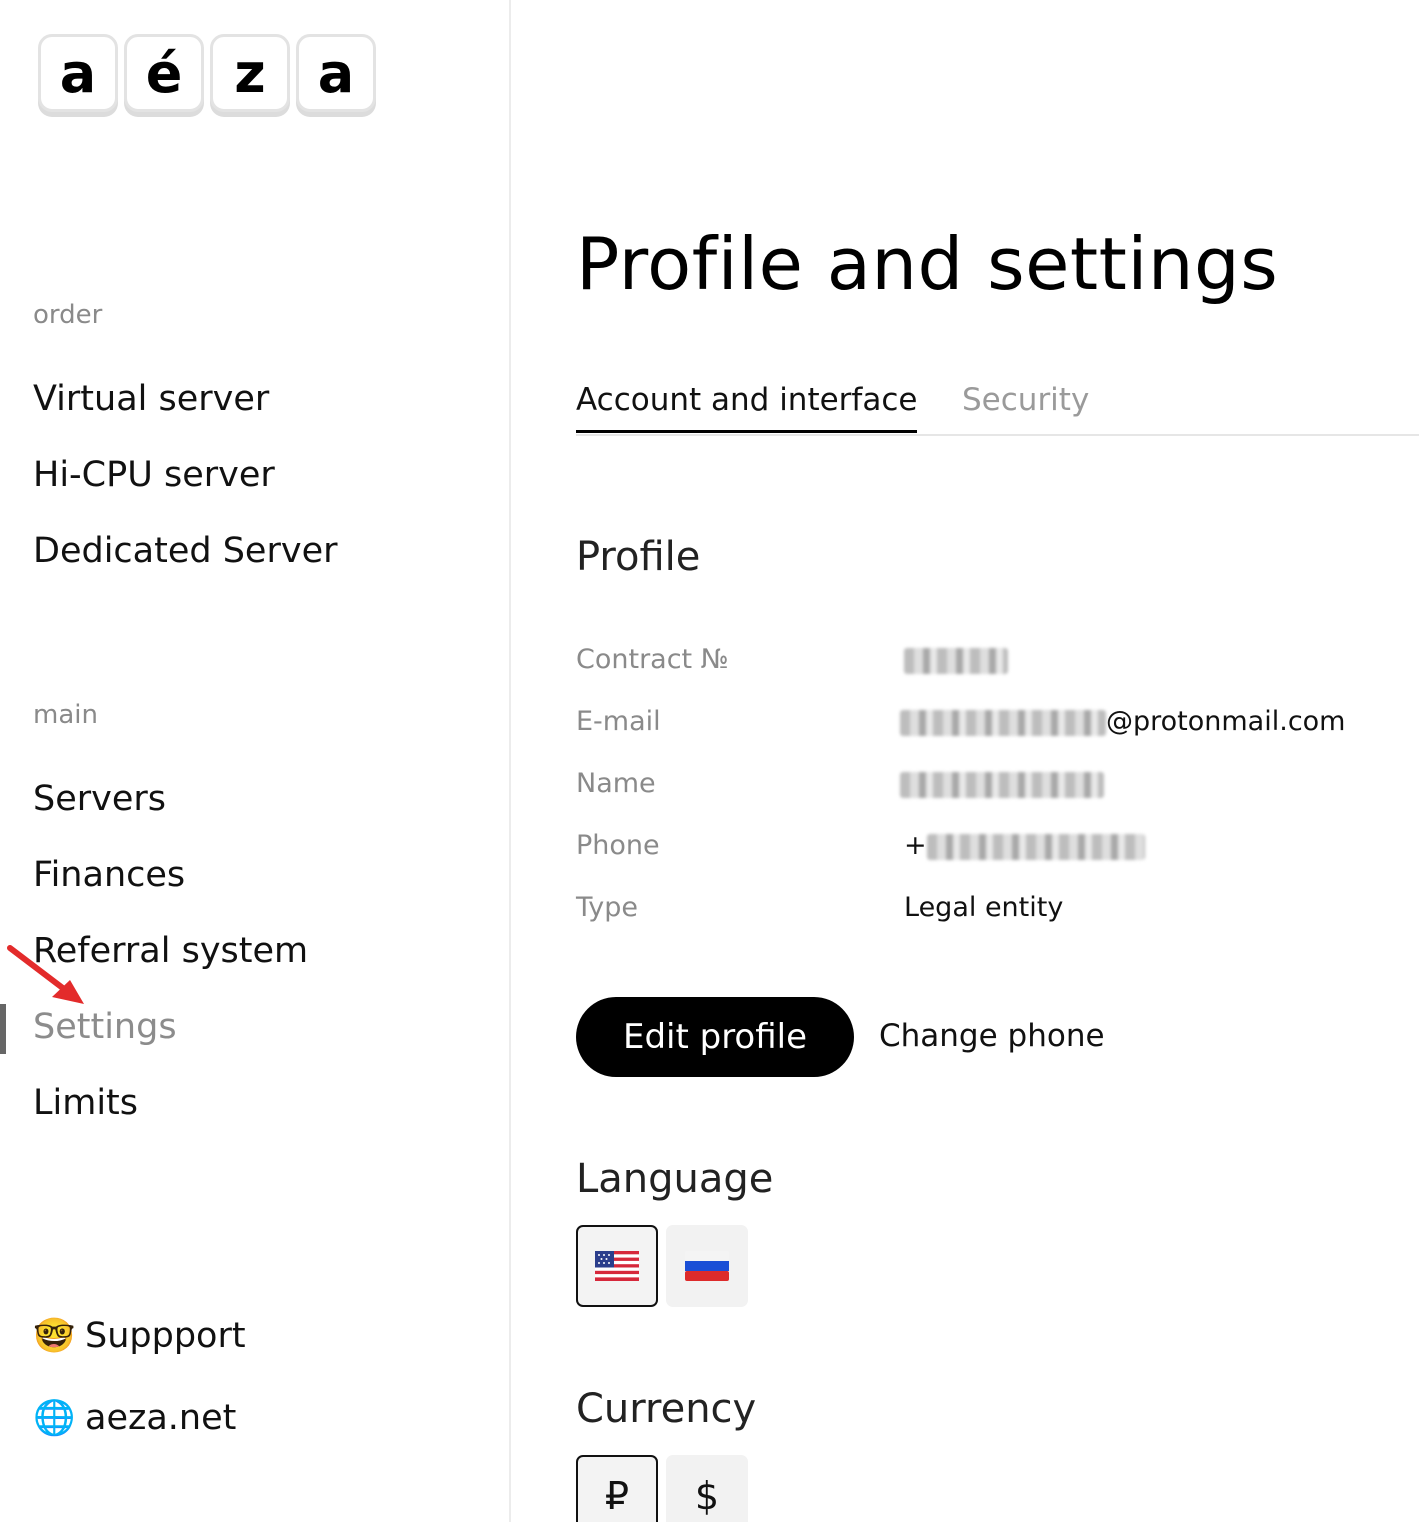 The image size is (1419, 1522). What do you see at coordinates (607, 907) in the screenshot?
I see `type-label: Type` at bounding box center [607, 907].